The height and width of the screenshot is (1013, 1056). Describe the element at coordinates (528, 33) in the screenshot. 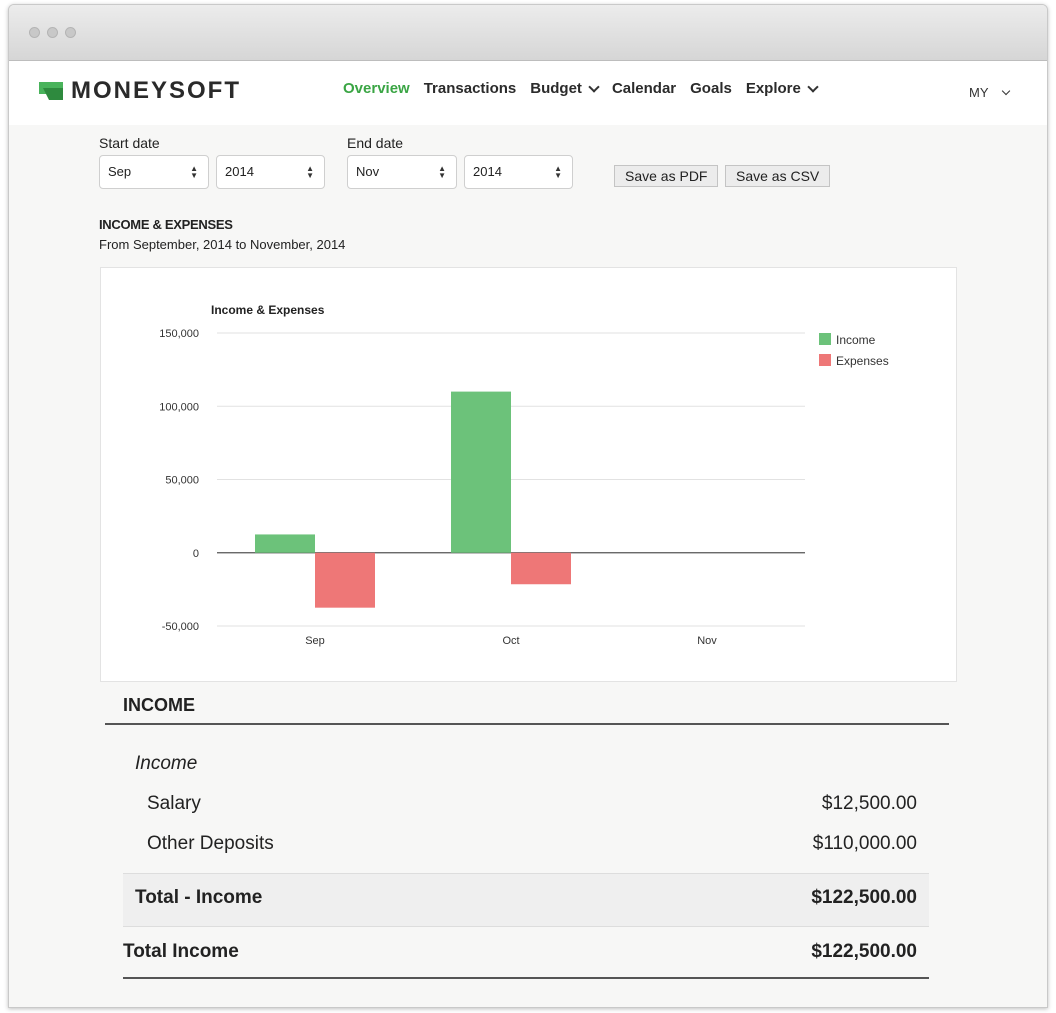

I see `window-titlebar` at that location.